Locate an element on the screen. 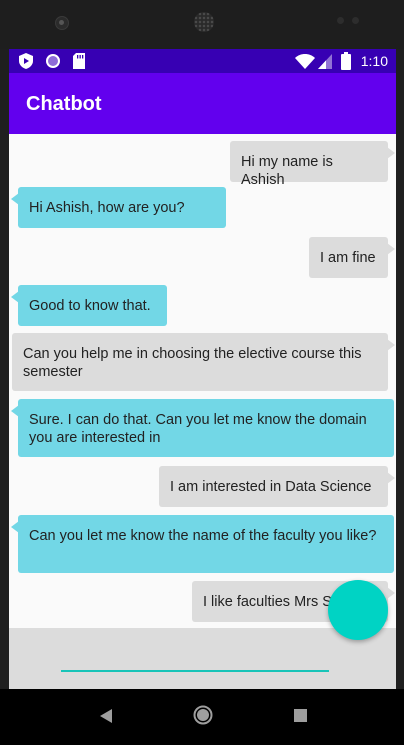 This screenshot has height=745, width=404. message-text: Good to know that. is located at coordinates (90, 306).